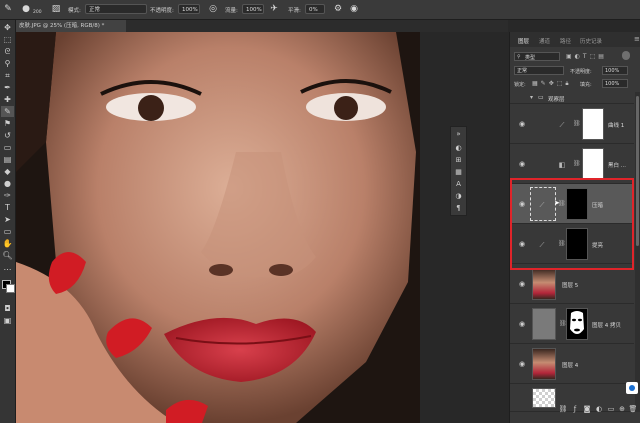  What do you see at coordinates (253, 9) in the screenshot?
I see `flow-field: 100%` at bounding box center [253, 9].